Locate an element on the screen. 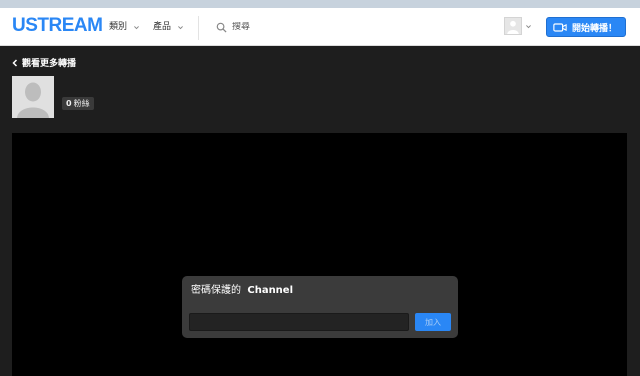  dialog-title: 密碼保護的 Channel is located at coordinates (242, 291).